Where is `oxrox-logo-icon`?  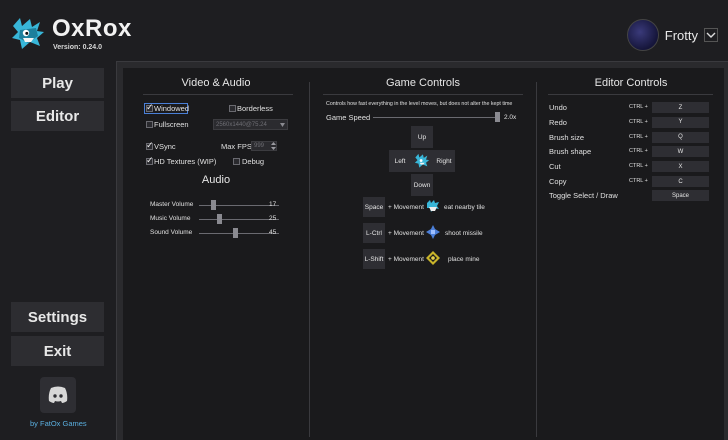 oxrox-logo-icon is located at coordinates (28, 33).